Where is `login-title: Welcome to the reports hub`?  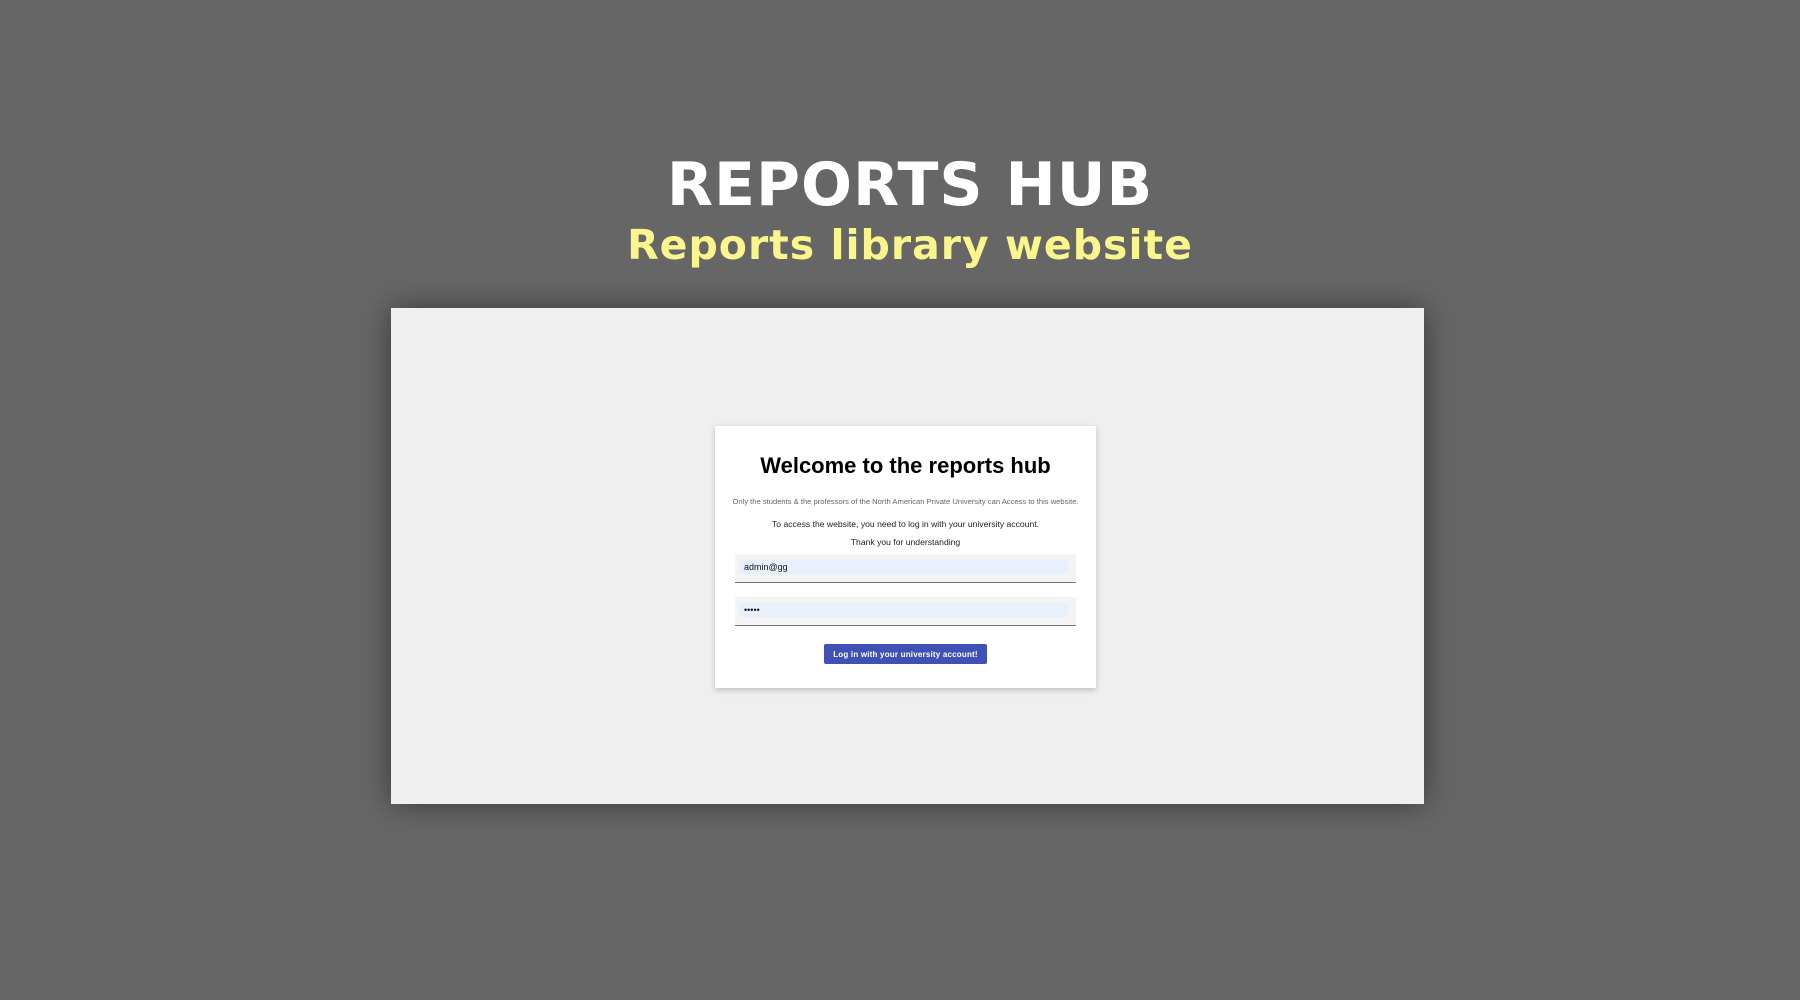
login-title: Welcome to the reports hub is located at coordinates (905, 465).